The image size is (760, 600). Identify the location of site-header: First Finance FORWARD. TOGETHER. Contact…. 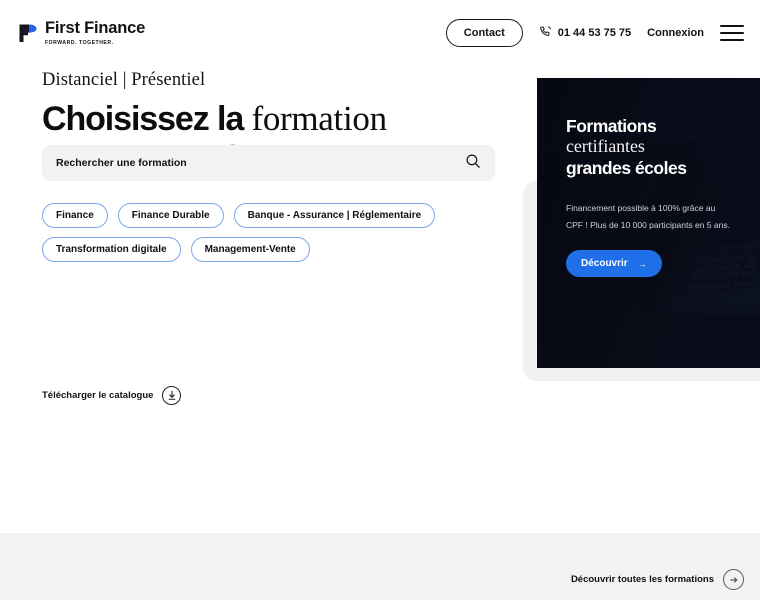
(380, 33).